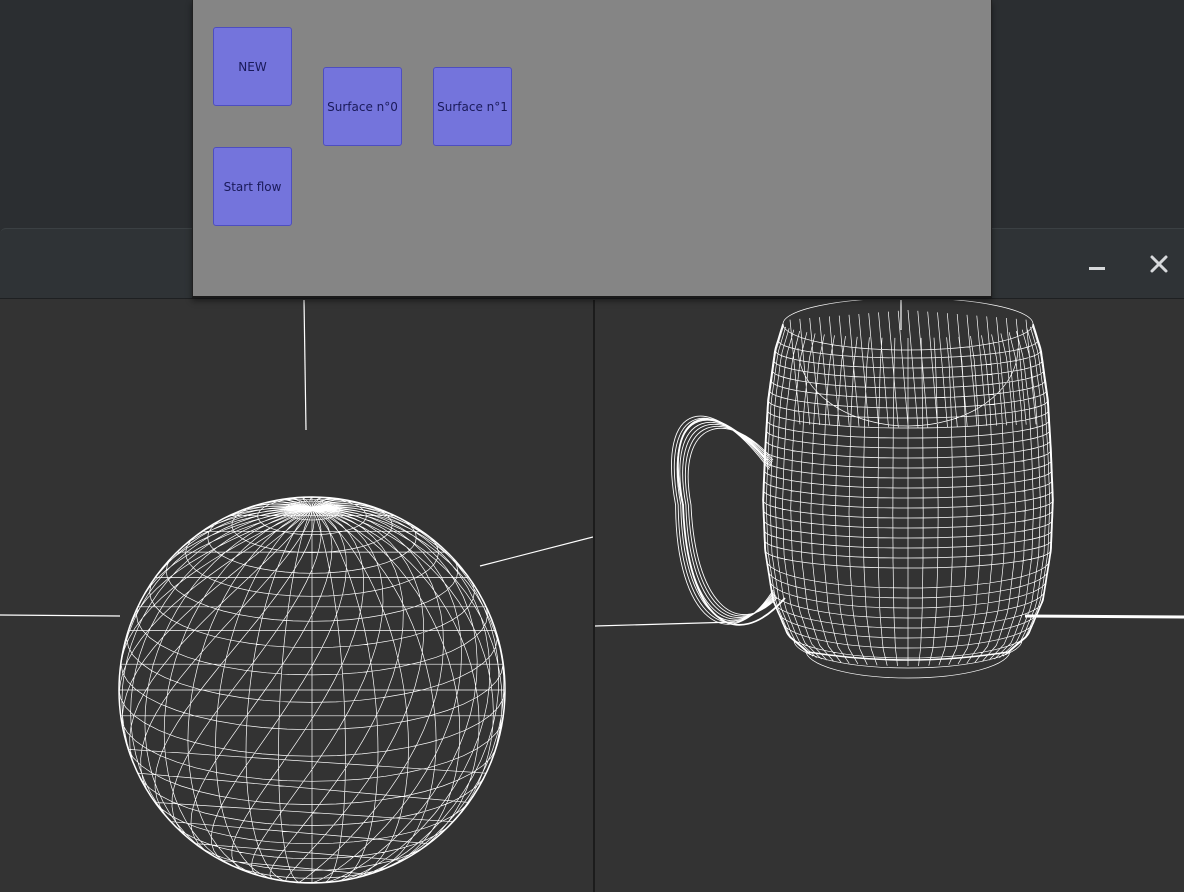  What do you see at coordinates (1097, 264) in the screenshot?
I see `minimize-button` at bounding box center [1097, 264].